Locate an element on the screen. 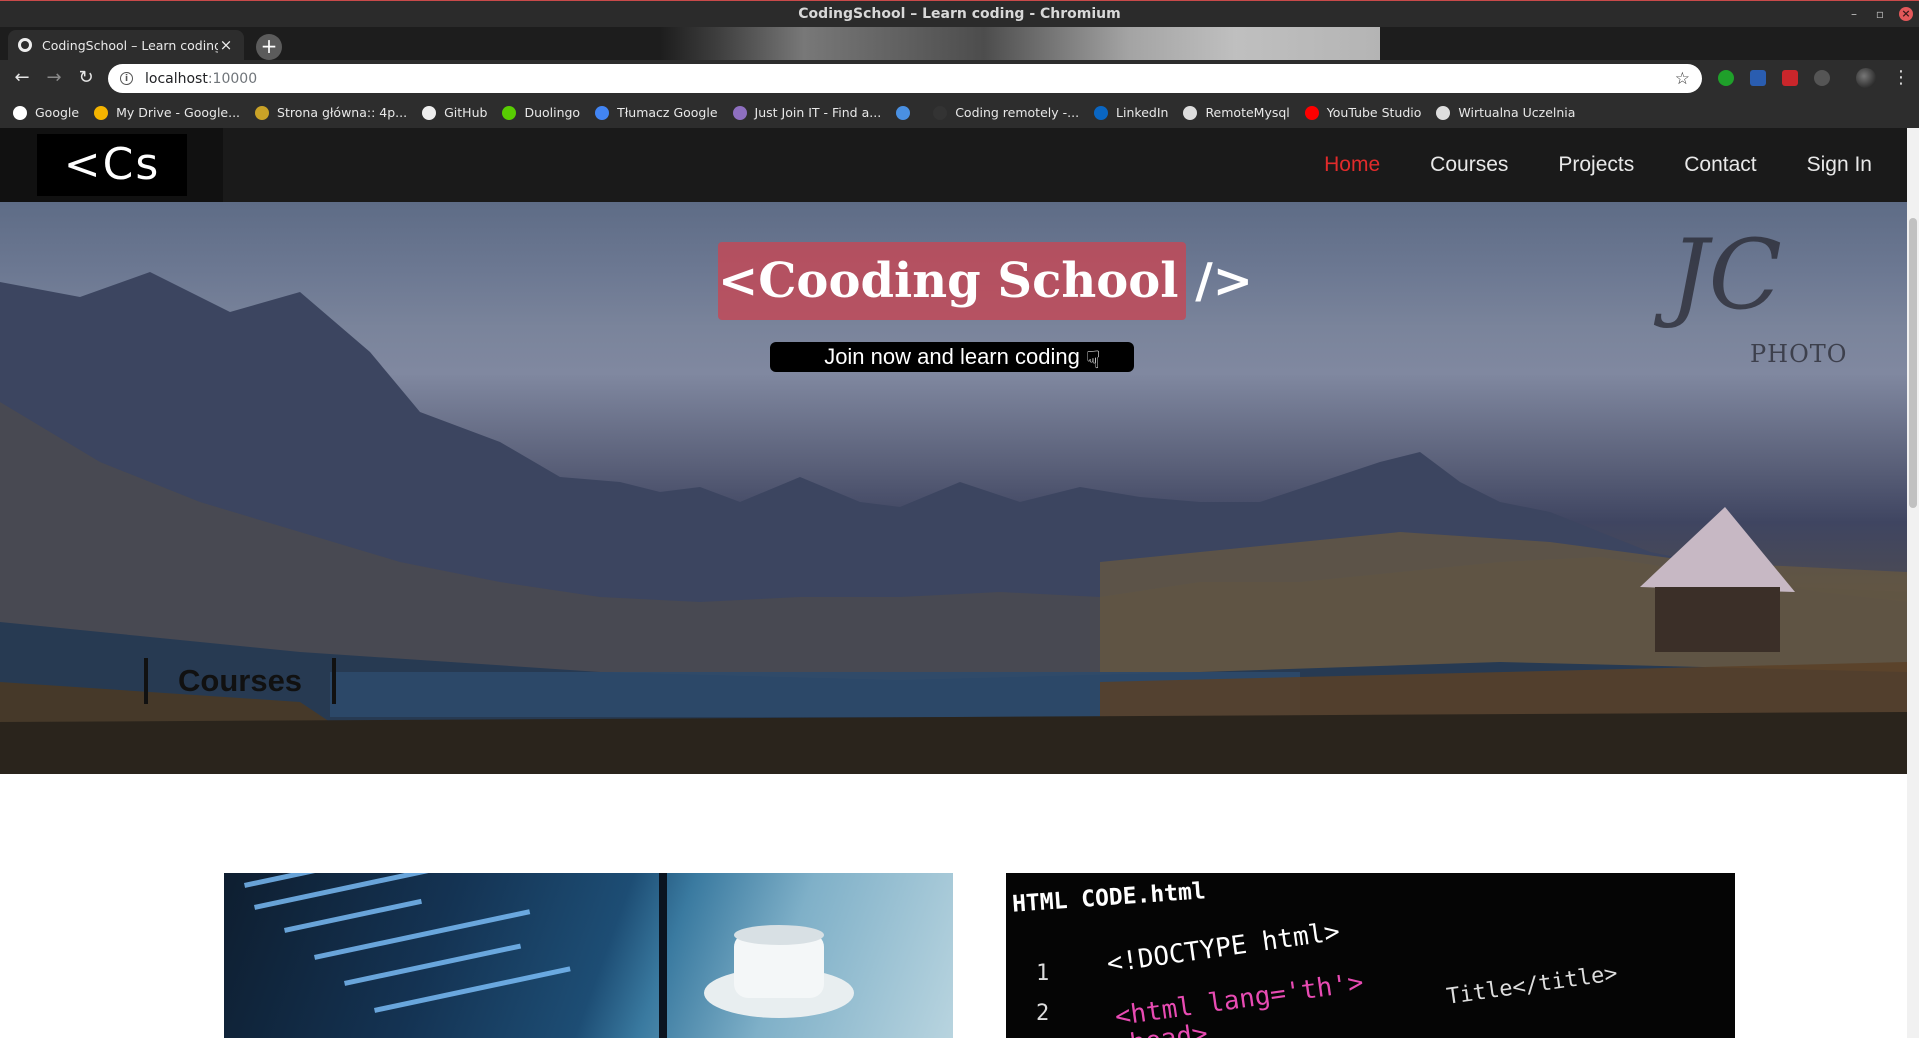  browser-menu-icon: ⋮ is located at coordinates (1901, 77).